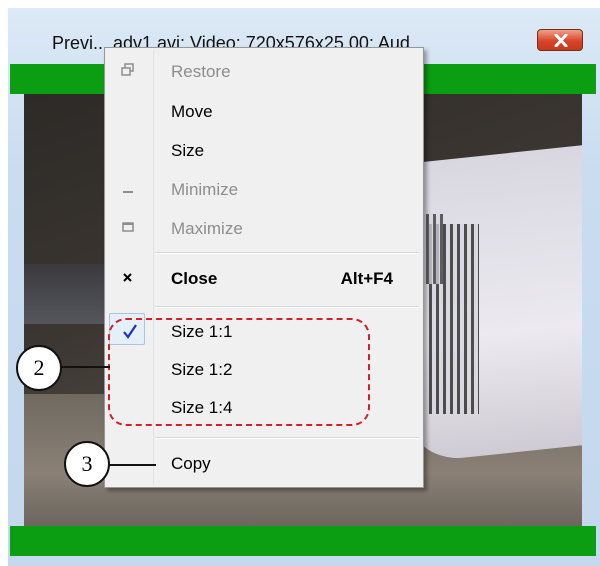 The width and height of the screenshot is (600, 566). What do you see at coordinates (131, 229) in the screenshot?
I see `maximize-icon` at bounding box center [131, 229].